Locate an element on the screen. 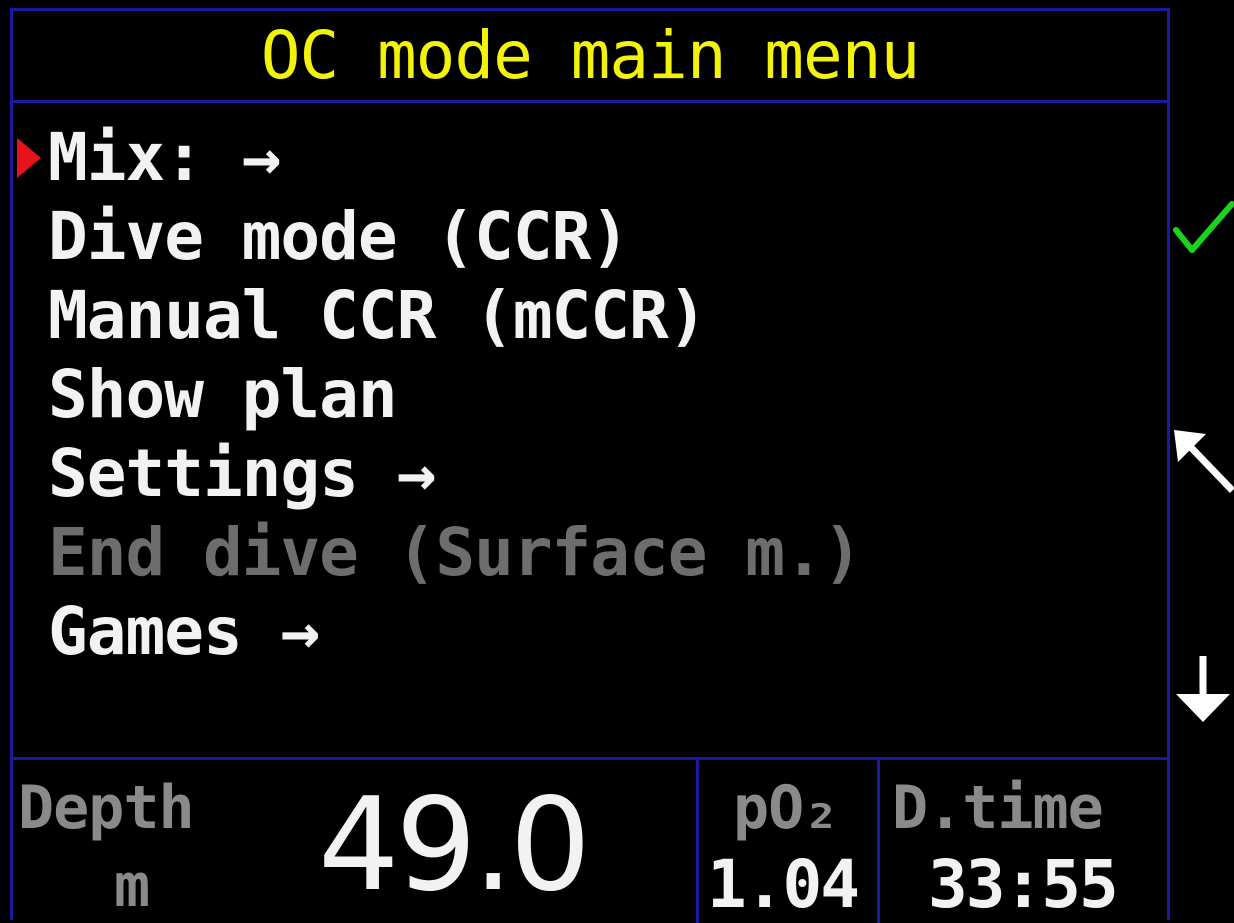  dive-time-value: 33:55 is located at coordinates (1023, 884).